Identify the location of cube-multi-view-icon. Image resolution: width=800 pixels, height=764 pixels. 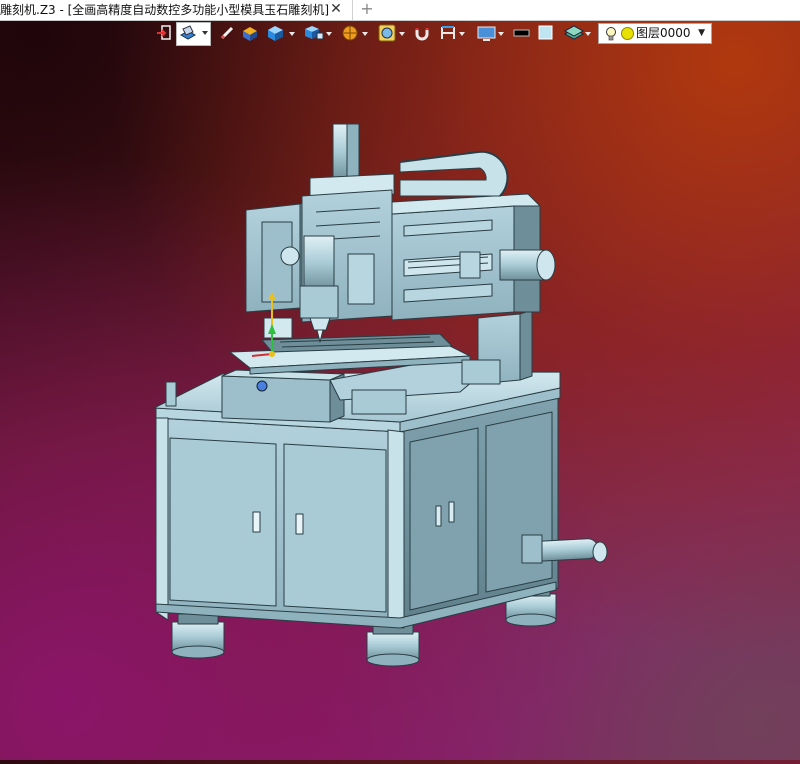
(318, 33).